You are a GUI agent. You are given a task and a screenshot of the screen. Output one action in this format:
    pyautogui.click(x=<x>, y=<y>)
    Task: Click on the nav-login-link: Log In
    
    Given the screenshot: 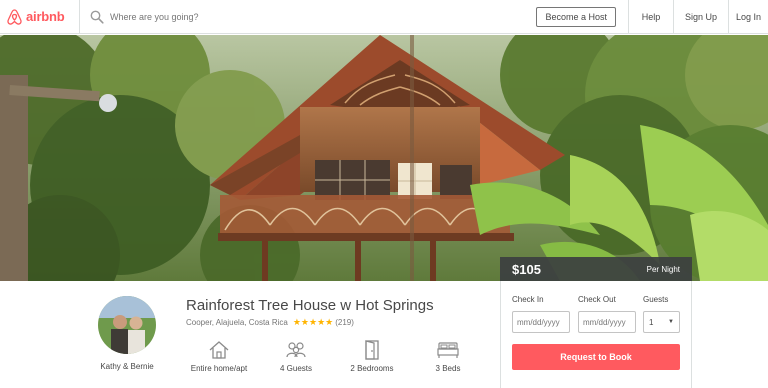 What is the action you would take?
    pyautogui.click(x=748, y=17)
    